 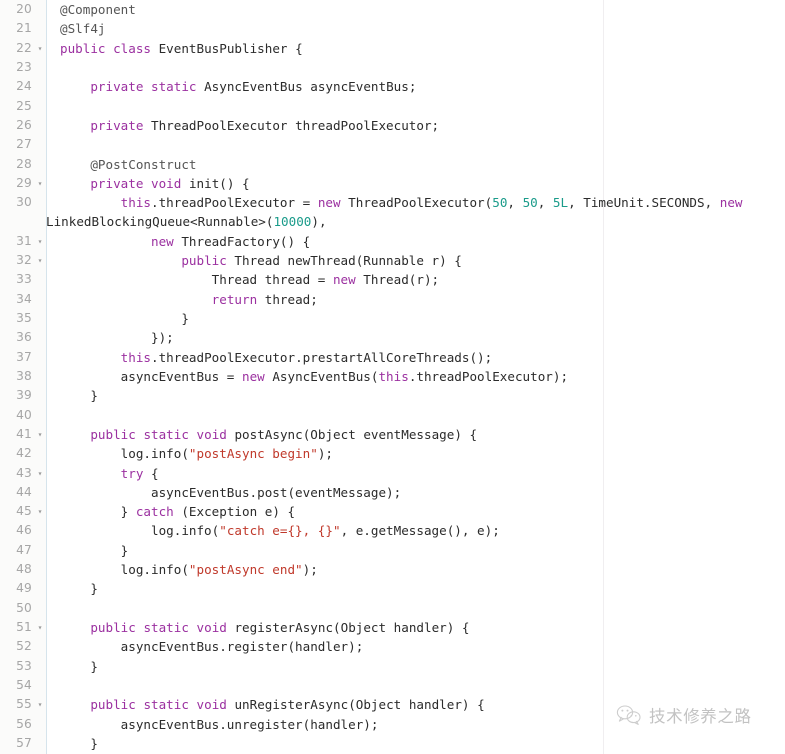 What do you see at coordinates (392, 395) in the screenshot?
I see `code-line: 39 }` at bounding box center [392, 395].